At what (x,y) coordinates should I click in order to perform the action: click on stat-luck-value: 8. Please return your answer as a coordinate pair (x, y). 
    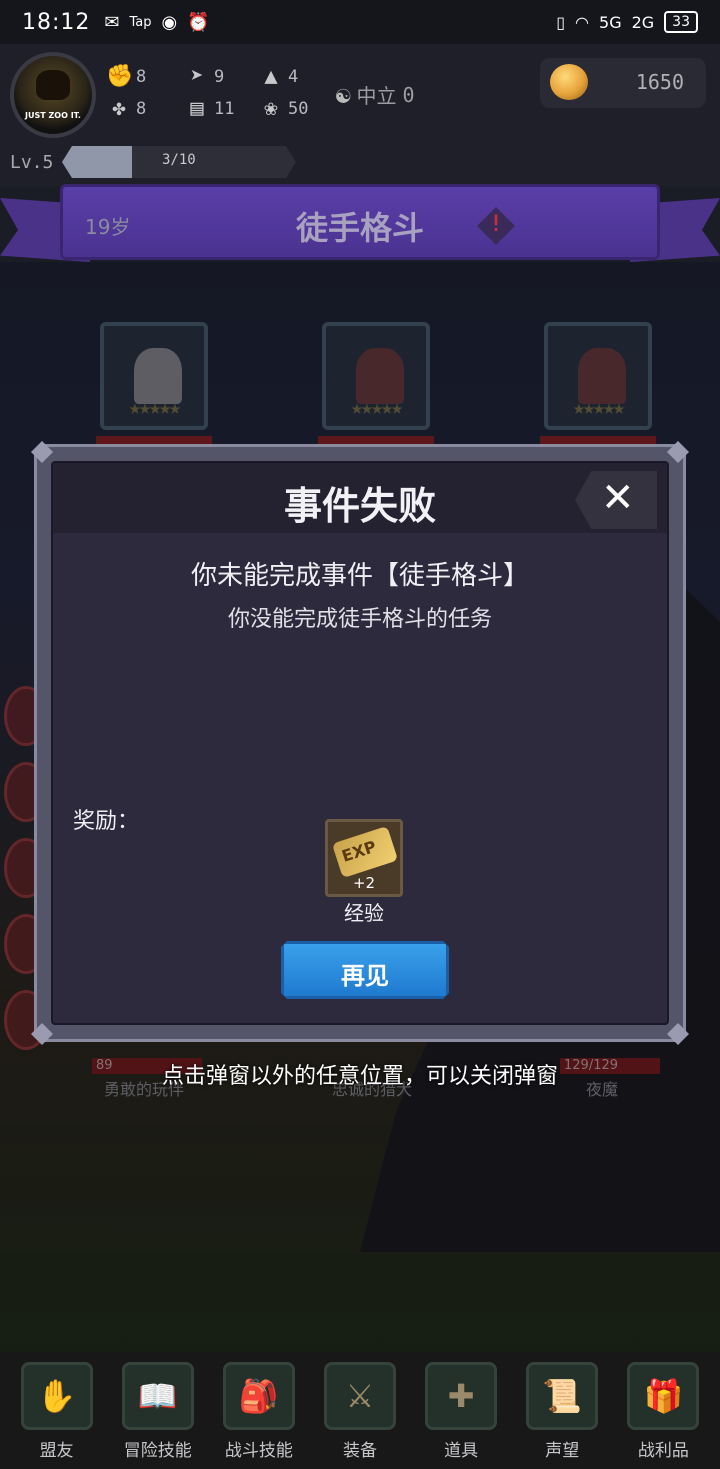
    Looking at the image, I should click on (141, 109).